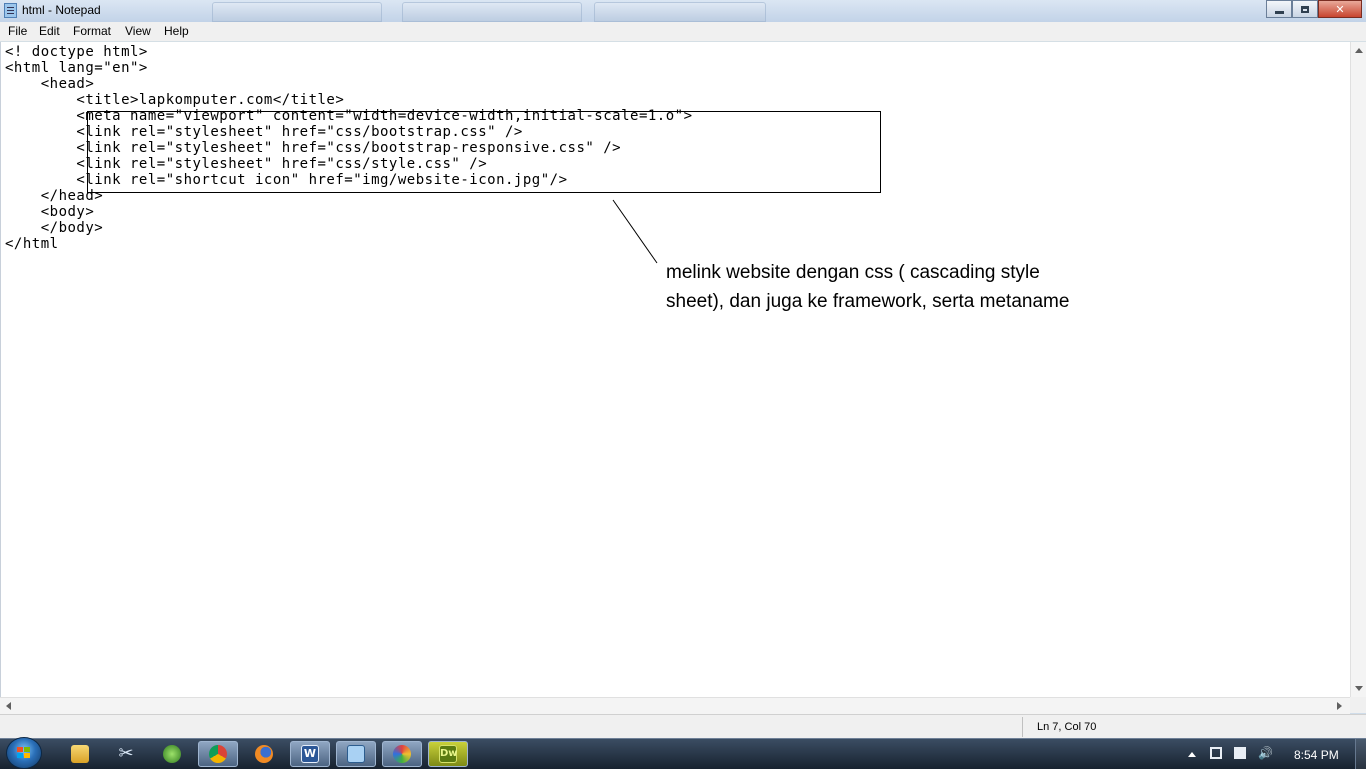  Describe the element at coordinates (1358, 369) in the screenshot. I see `vertical-scrollbar` at that location.